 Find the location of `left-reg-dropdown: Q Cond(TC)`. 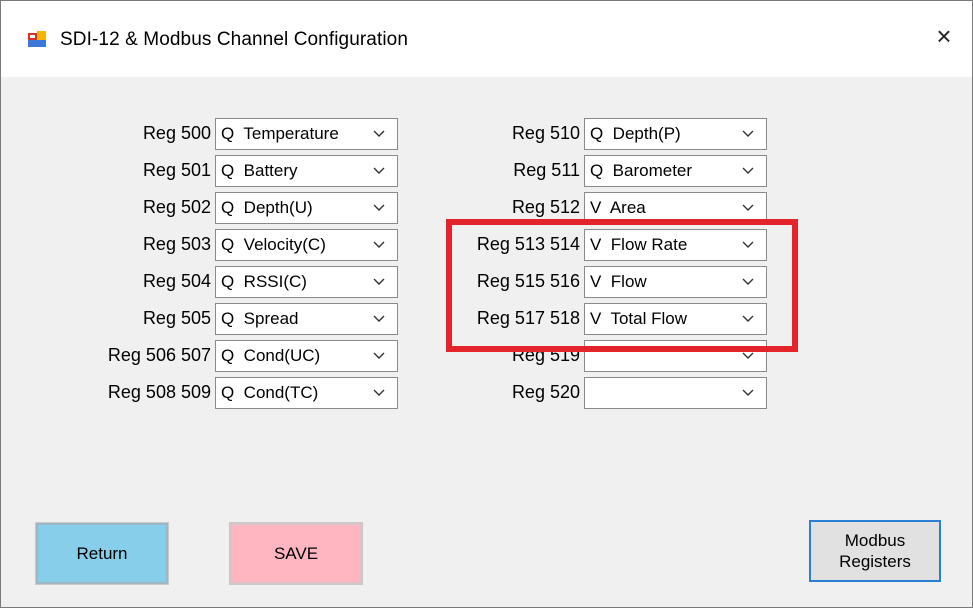

left-reg-dropdown: Q Cond(TC) is located at coordinates (306, 393).